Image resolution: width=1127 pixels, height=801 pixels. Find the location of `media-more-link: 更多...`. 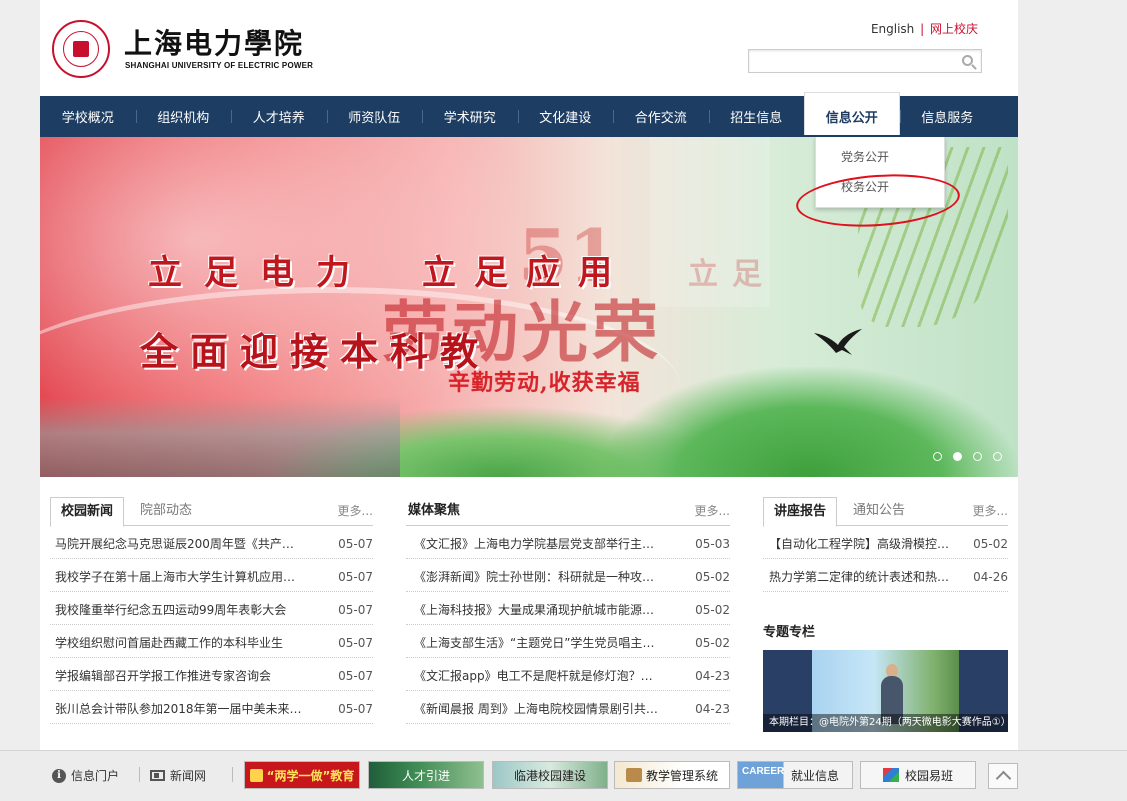

media-more-link: 更多... is located at coordinates (712, 511).